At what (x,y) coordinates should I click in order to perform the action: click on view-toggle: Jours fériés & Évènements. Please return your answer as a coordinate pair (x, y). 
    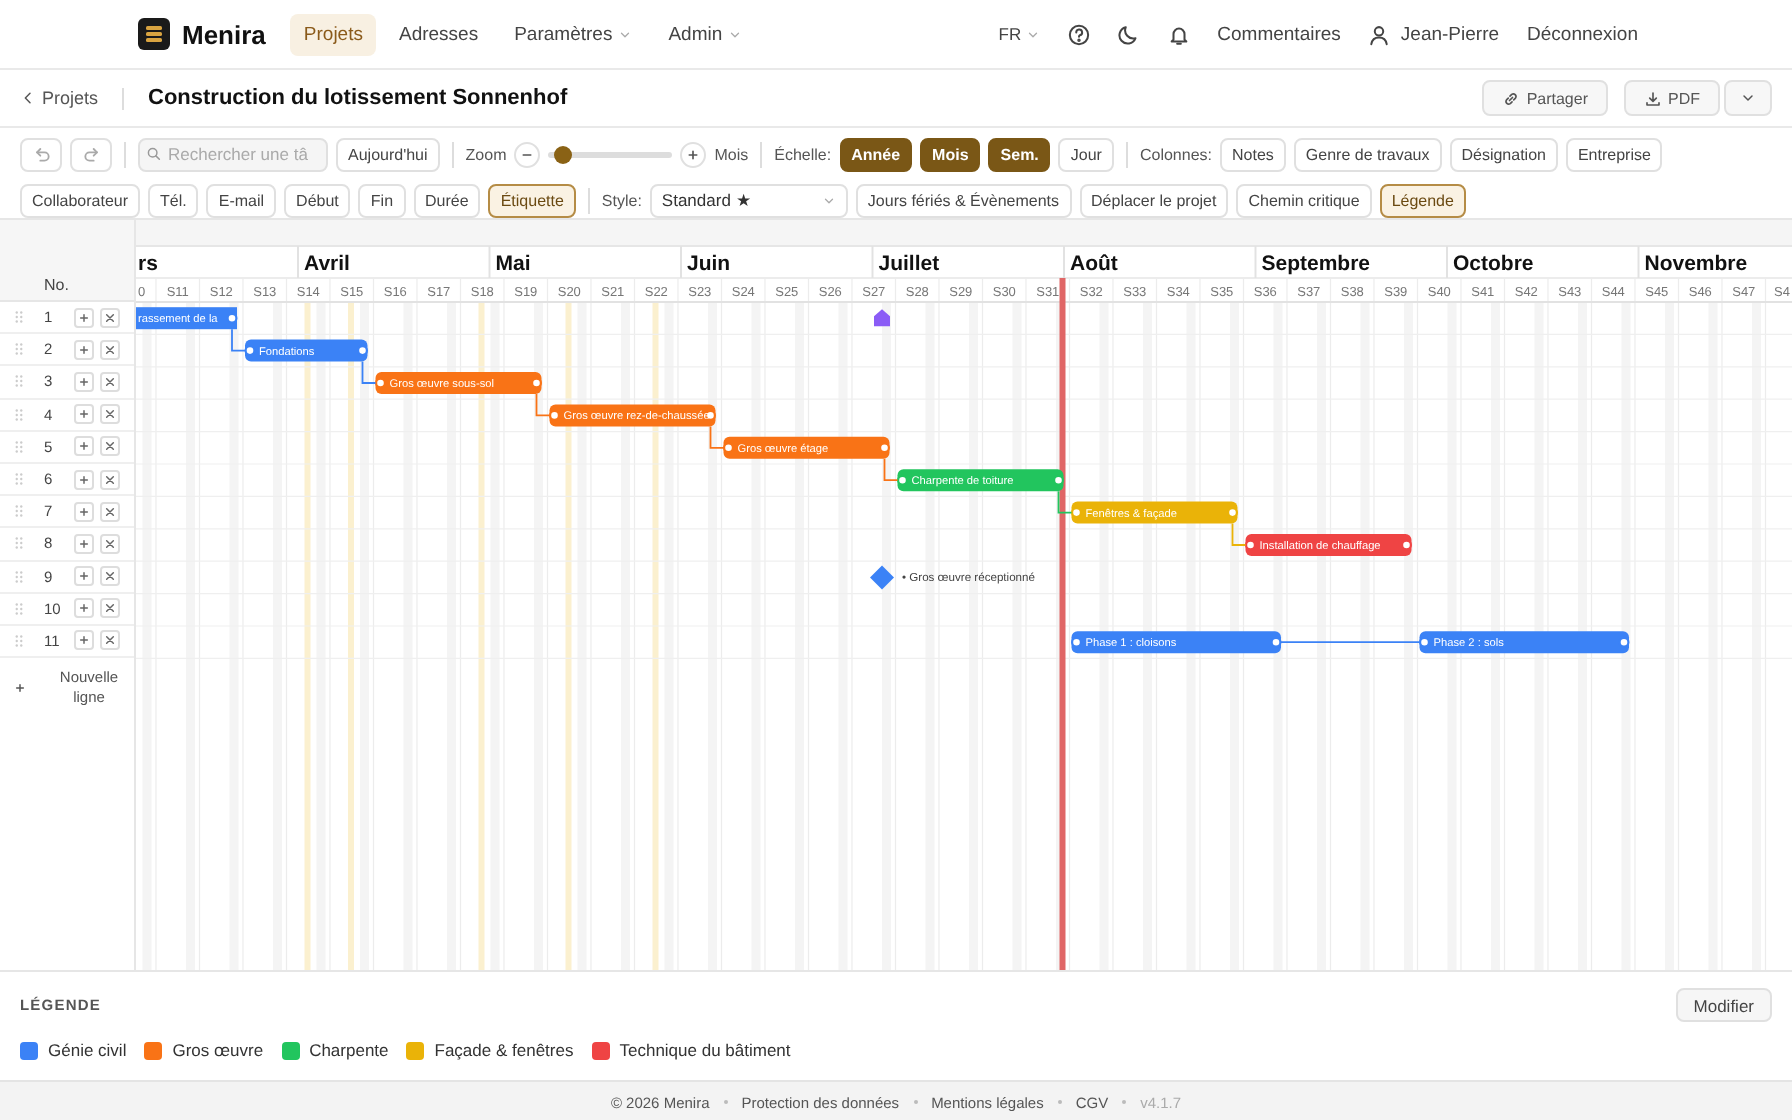
    Looking at the image, I should click on (963, 200).